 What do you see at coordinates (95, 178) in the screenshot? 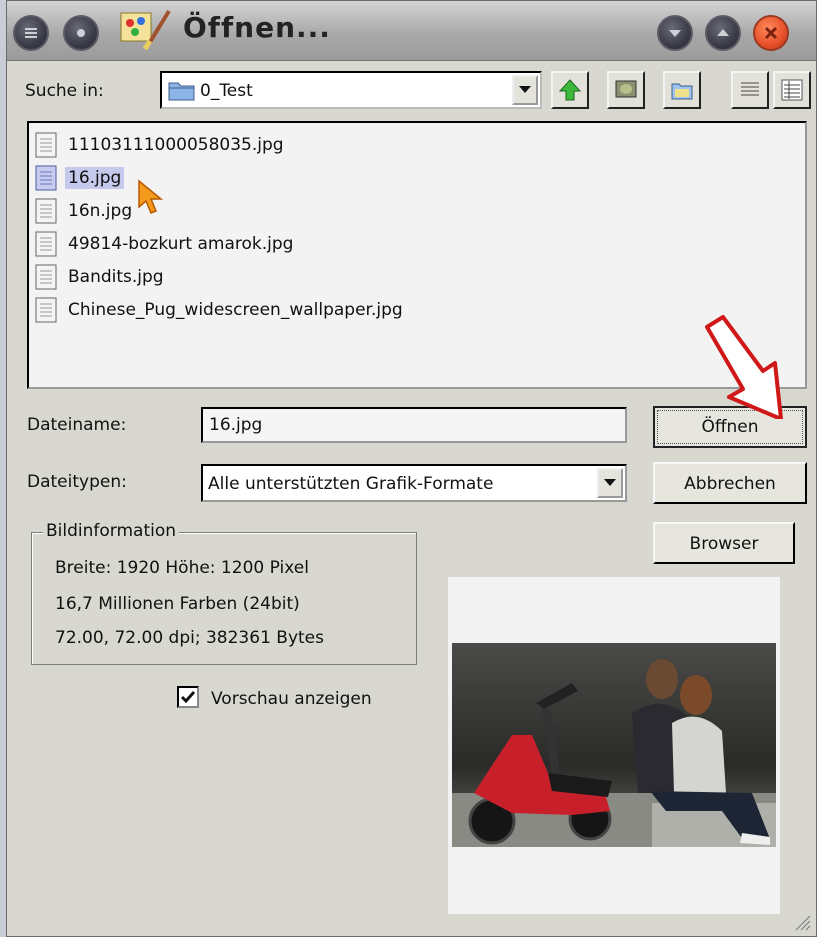
I see `file-name: 16.jpg` at bounding box center [95, 178].